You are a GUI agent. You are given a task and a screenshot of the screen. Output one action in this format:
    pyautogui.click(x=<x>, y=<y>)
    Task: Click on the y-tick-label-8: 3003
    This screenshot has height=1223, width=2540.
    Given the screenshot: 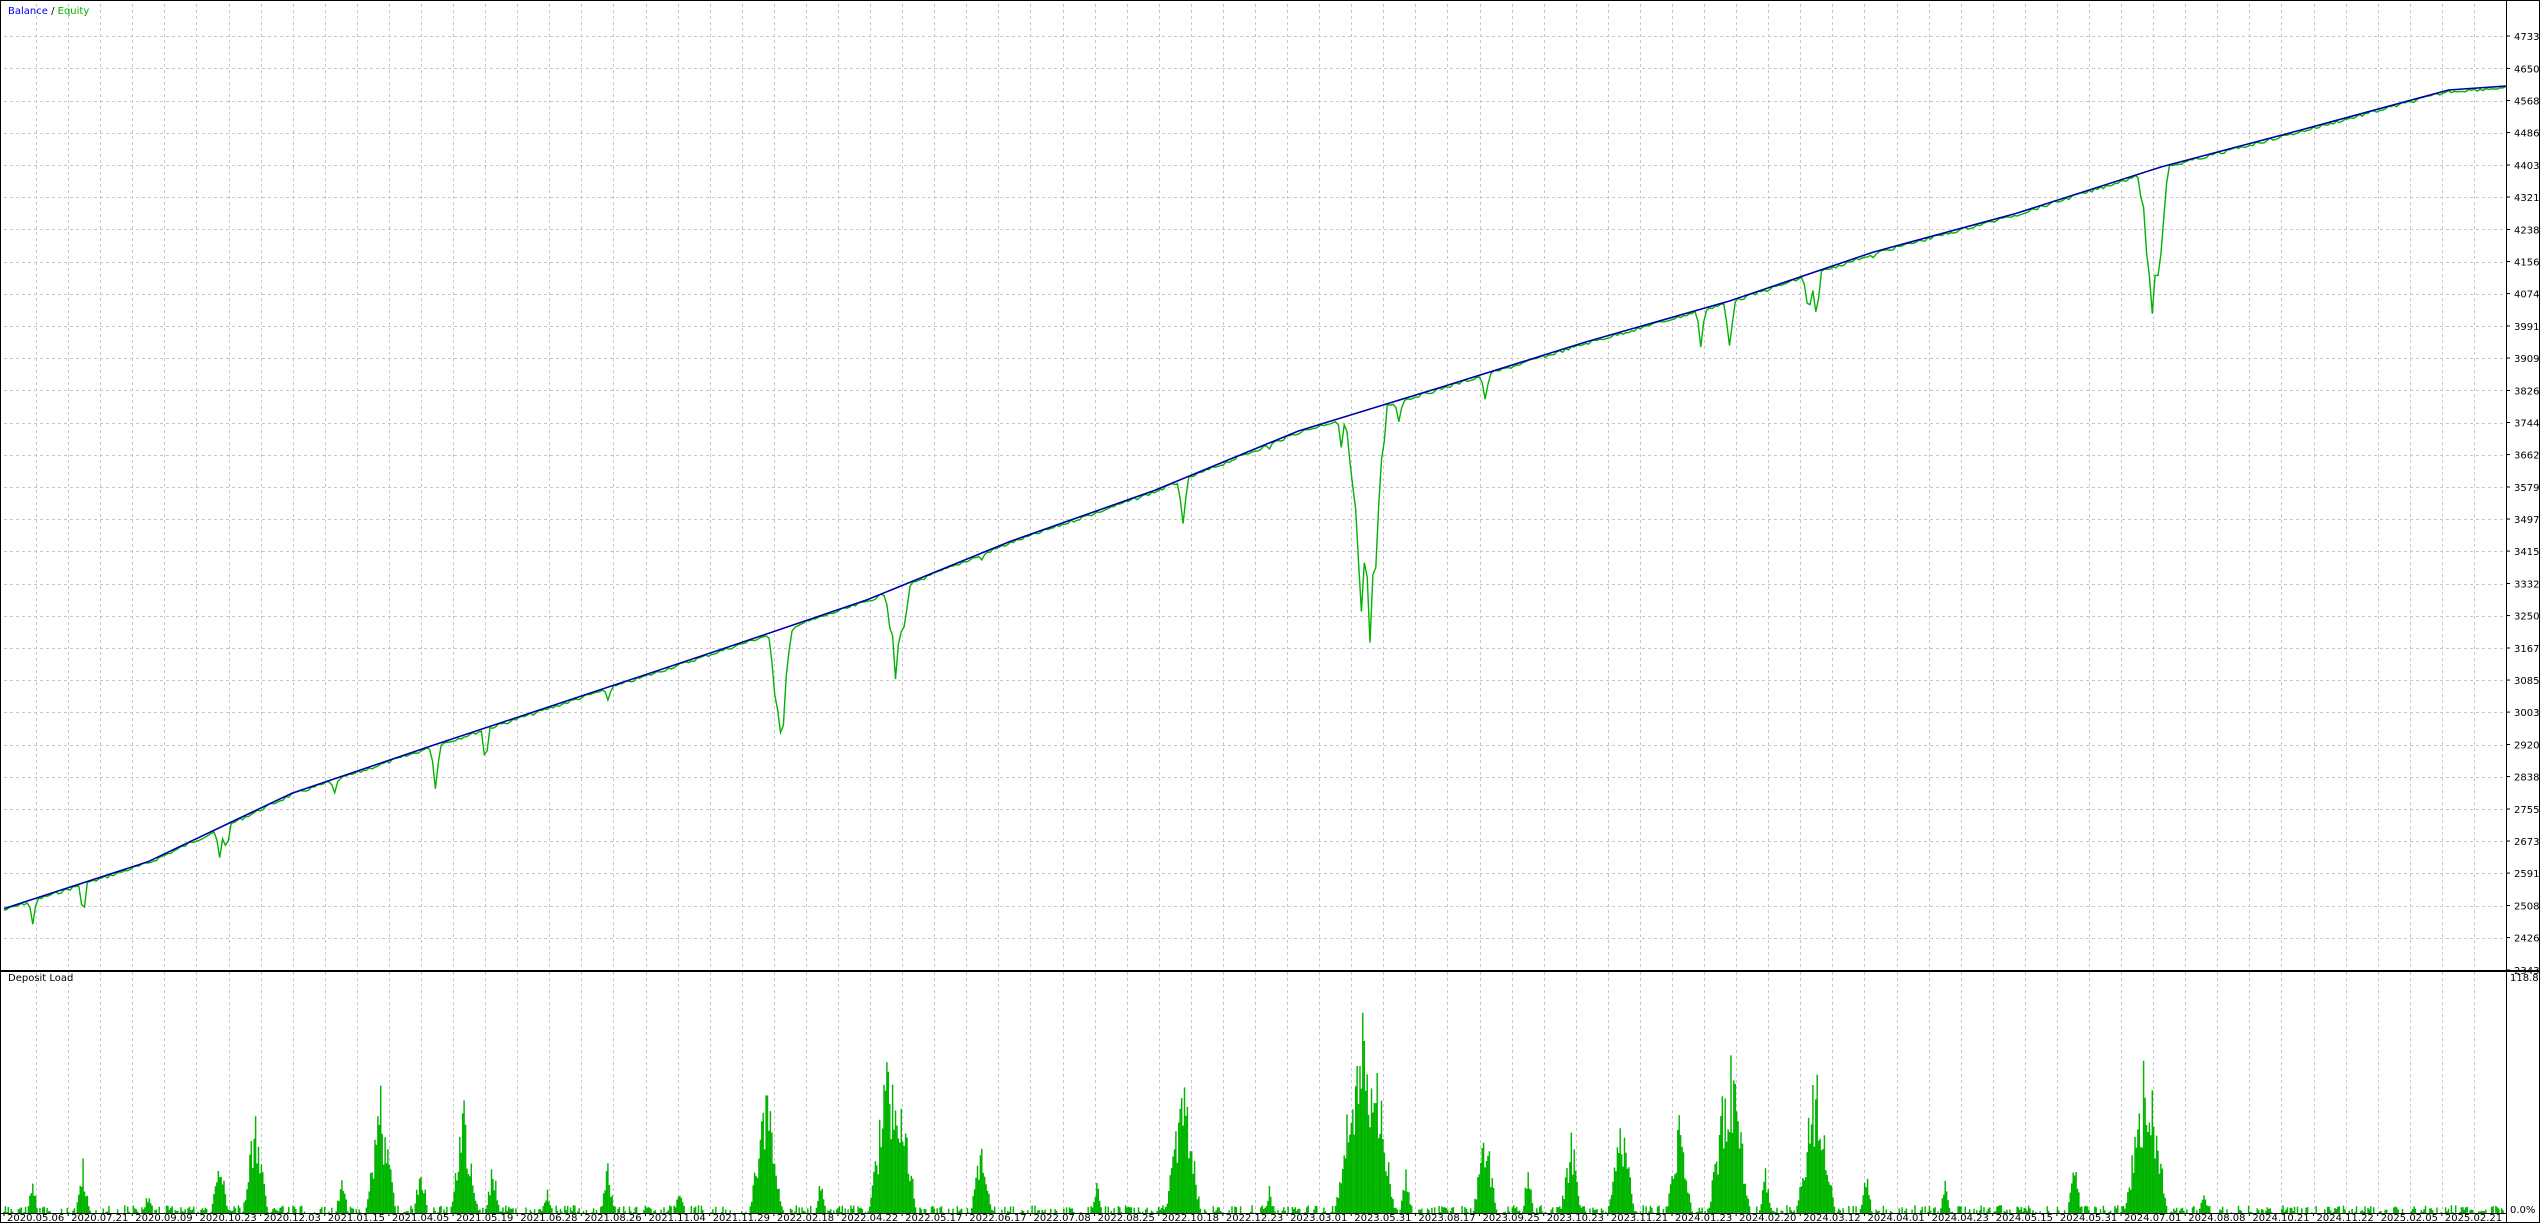 What is the action you would take?
    pyautogui.click(x=2526, y=713)
    